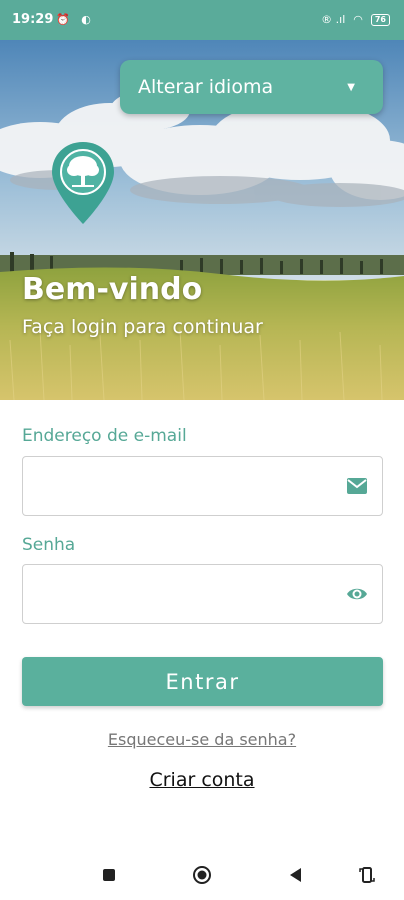 The width and height of the screenshot is (404, 900). Describe the element at coordinates (333, 19) in the screenshot. I see `signal-icon: ® .ıl` at that location.